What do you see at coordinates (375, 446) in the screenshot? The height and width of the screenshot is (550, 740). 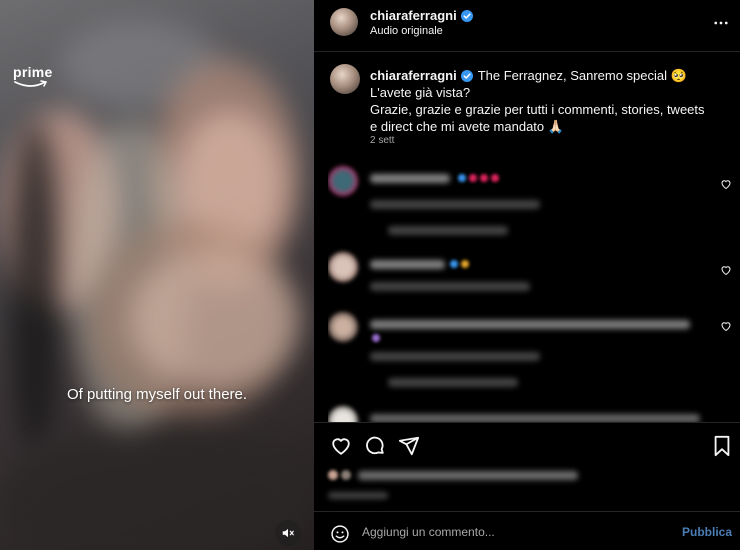 I see `comment-icon` at bounding box center [375, 446].